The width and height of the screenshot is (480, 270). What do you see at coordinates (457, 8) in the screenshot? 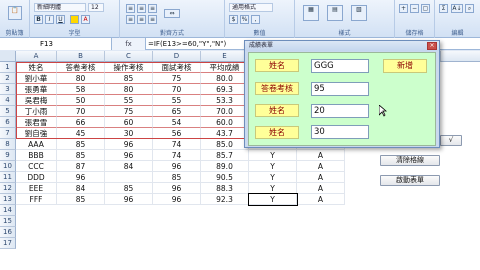
I see `sort-filter-icon: A↓` at bounding box center [457, 8].